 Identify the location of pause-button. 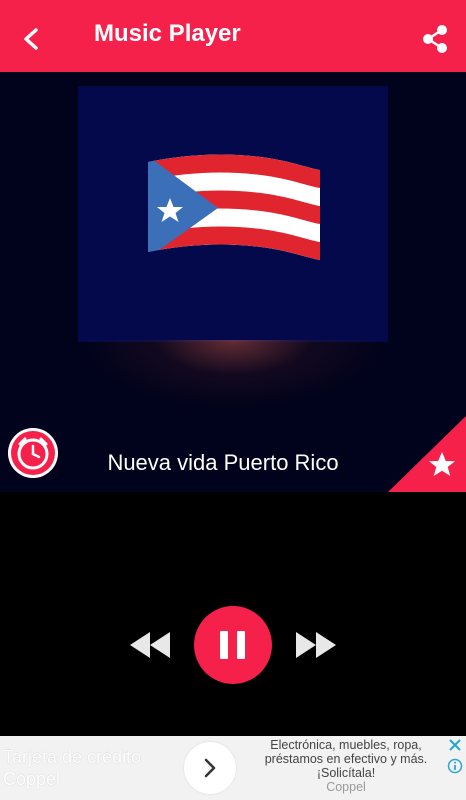
(233, 645).